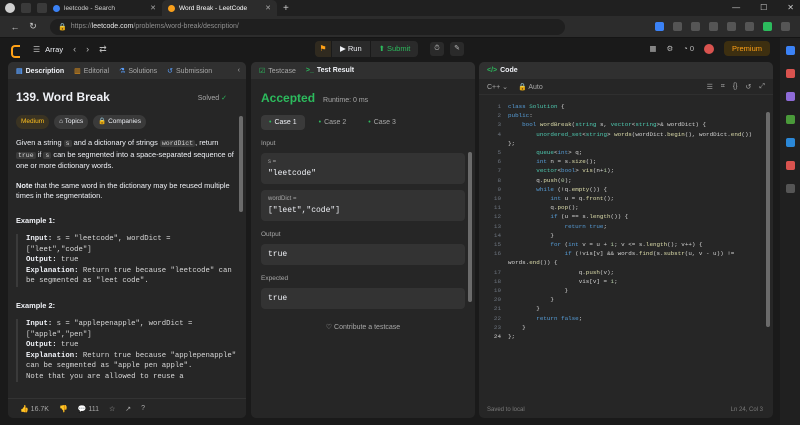 The width and height of the screenshot is (800, 425). Describe the element at coordinates (128, 409) in the screenshot. I see `share-icon: ↗` at that location.